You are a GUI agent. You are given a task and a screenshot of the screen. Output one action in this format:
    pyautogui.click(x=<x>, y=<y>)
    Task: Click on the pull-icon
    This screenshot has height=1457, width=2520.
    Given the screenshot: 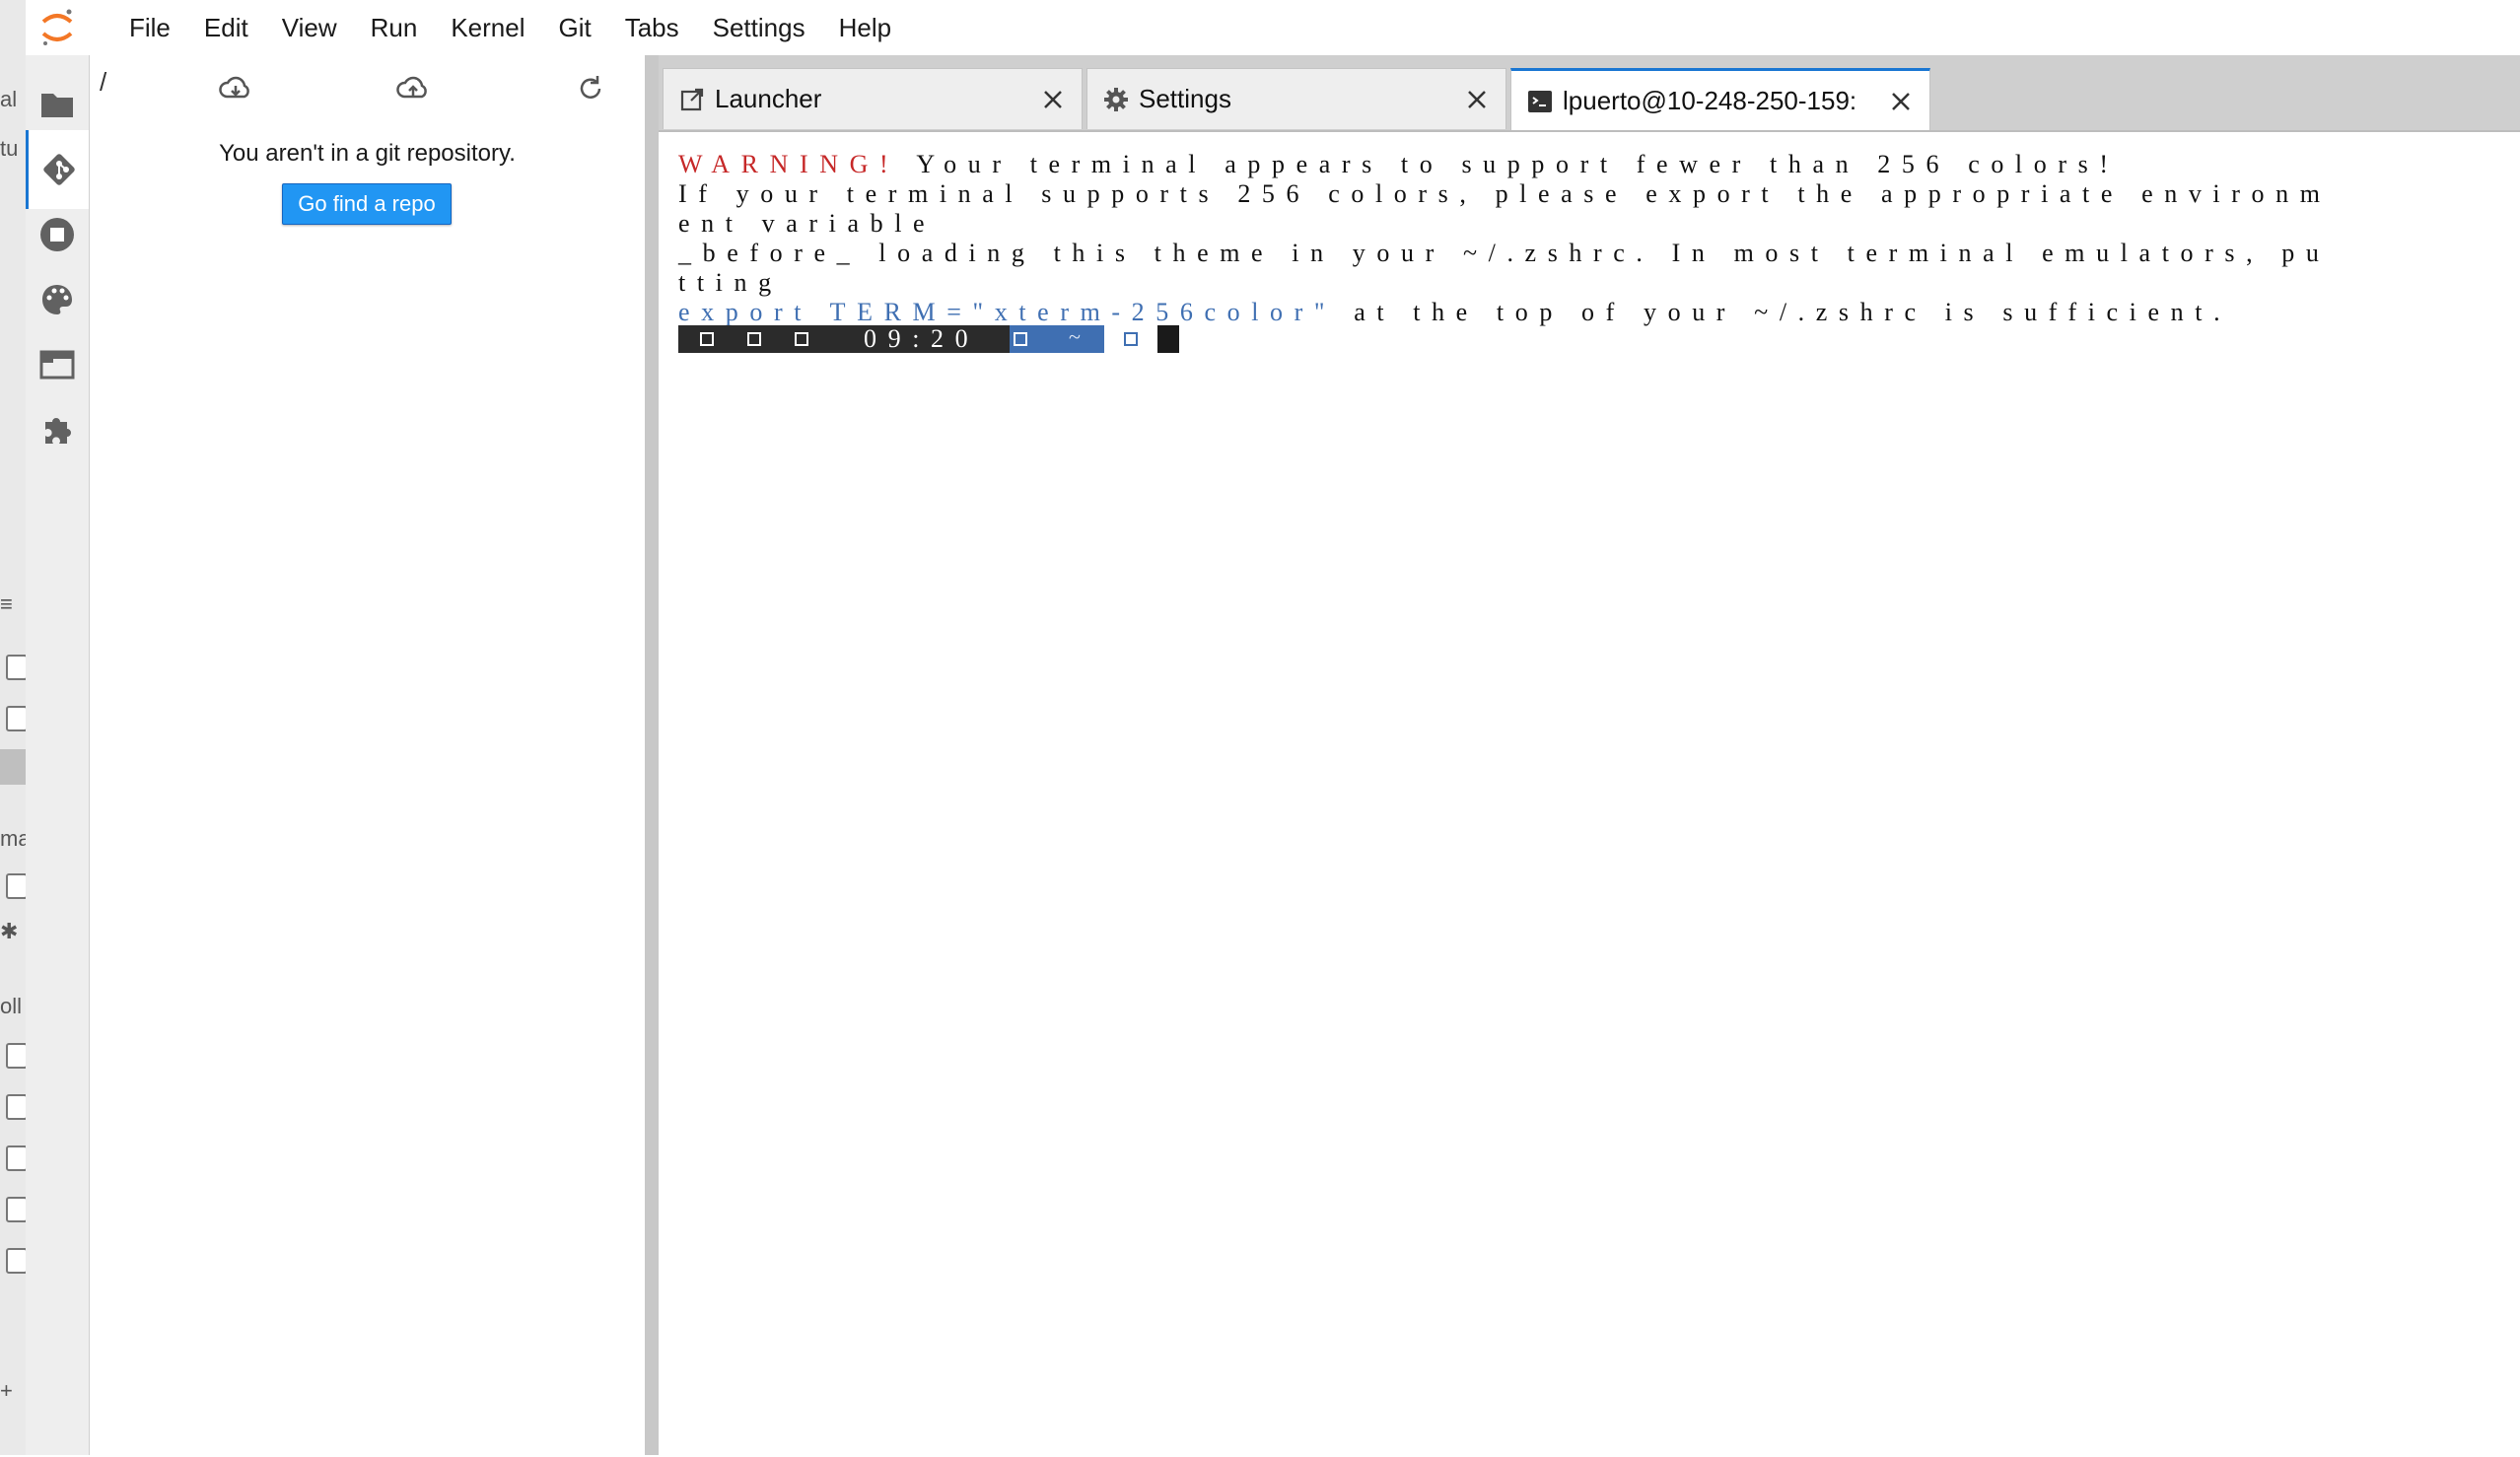 What is the action you would take?
    pyautogui.click(x=235, y=89)
    